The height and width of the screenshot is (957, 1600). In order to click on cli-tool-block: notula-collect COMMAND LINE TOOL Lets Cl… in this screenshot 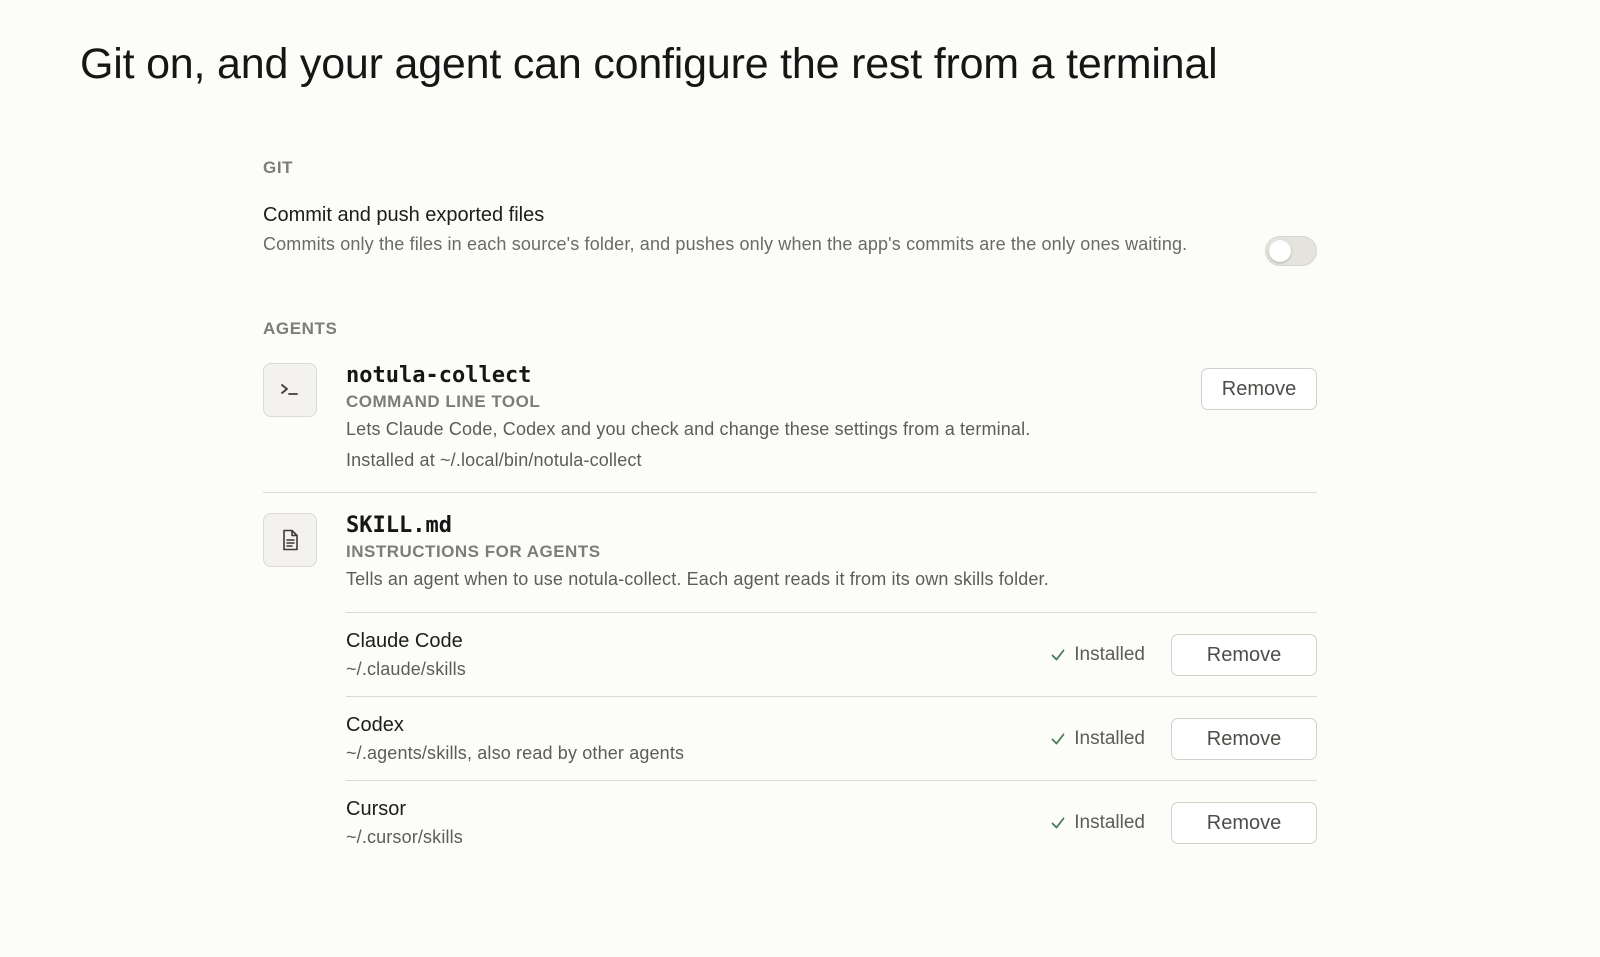, I will do `click(790, 428)`.